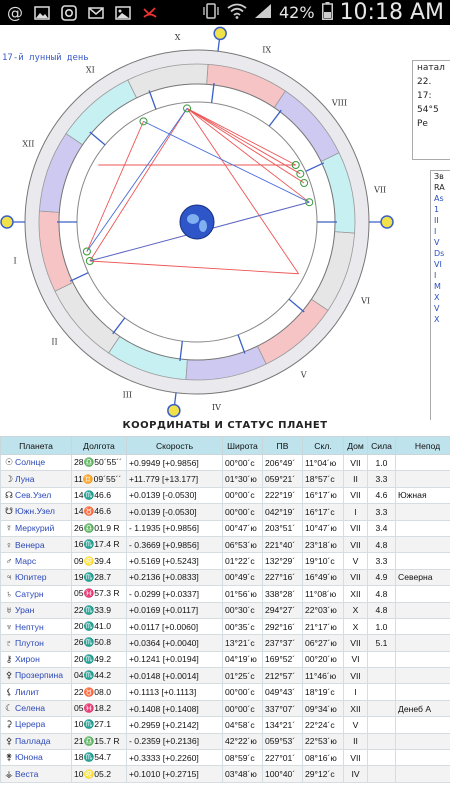 This screenshot has height=800, width=450. Describe the element at coordinates (27, 692) in the screenshot. I see `planet-name-link: Лилит` at that location.